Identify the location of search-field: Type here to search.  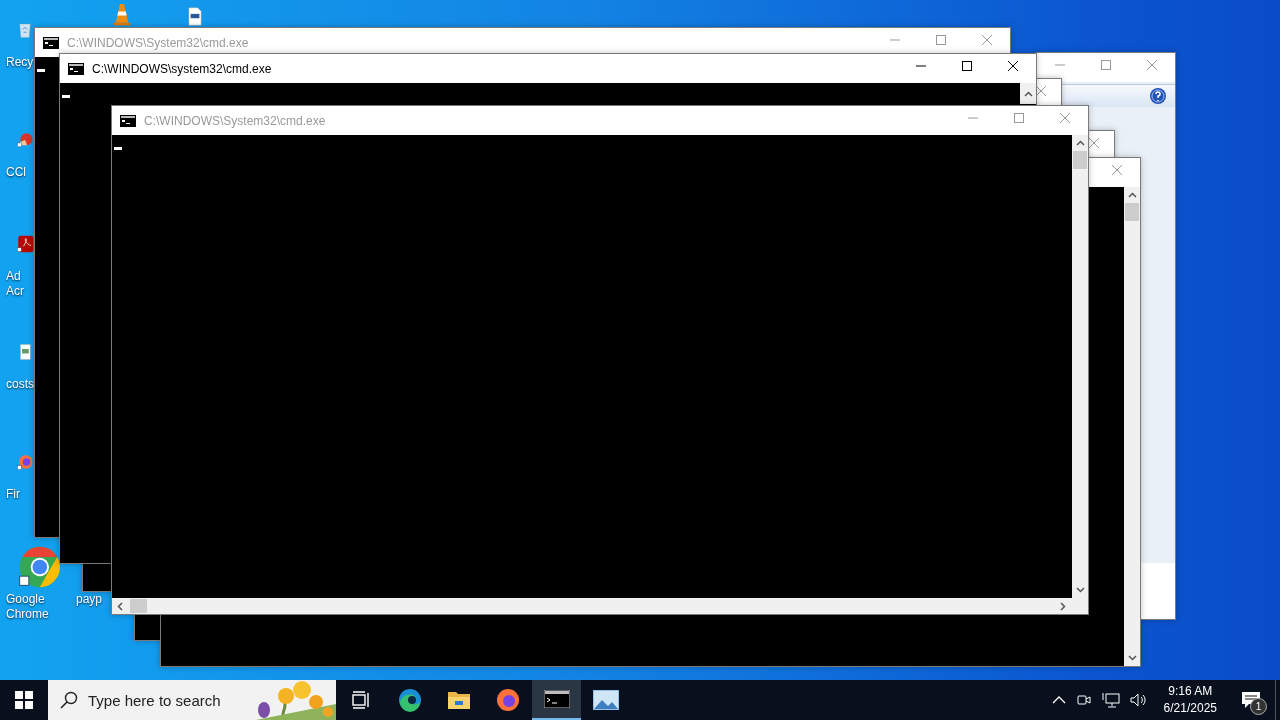
(170, 700).